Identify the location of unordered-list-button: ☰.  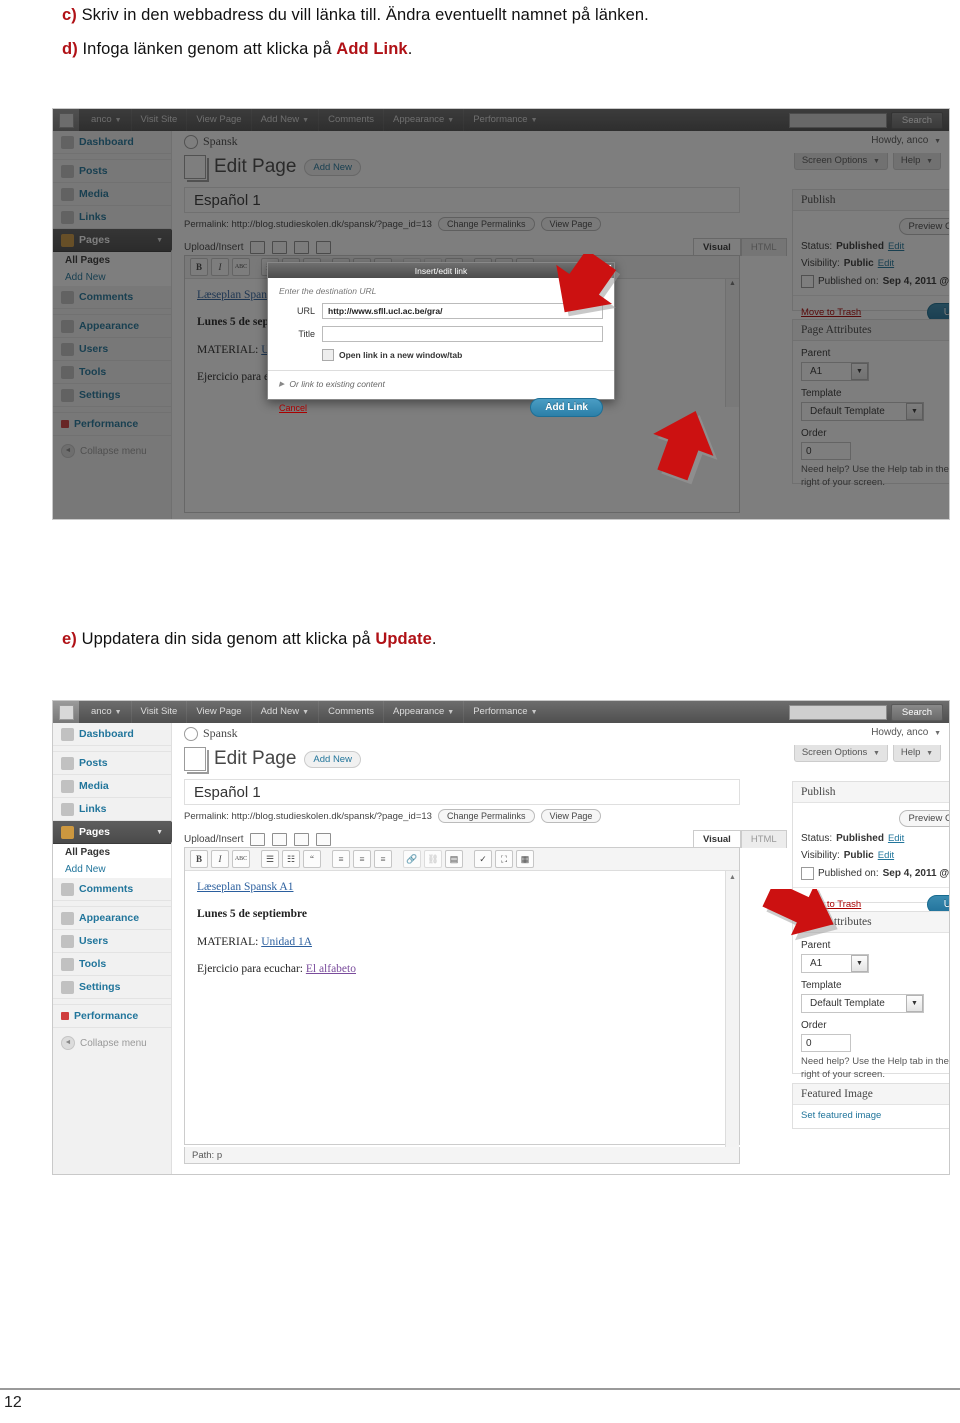
(270, 859).